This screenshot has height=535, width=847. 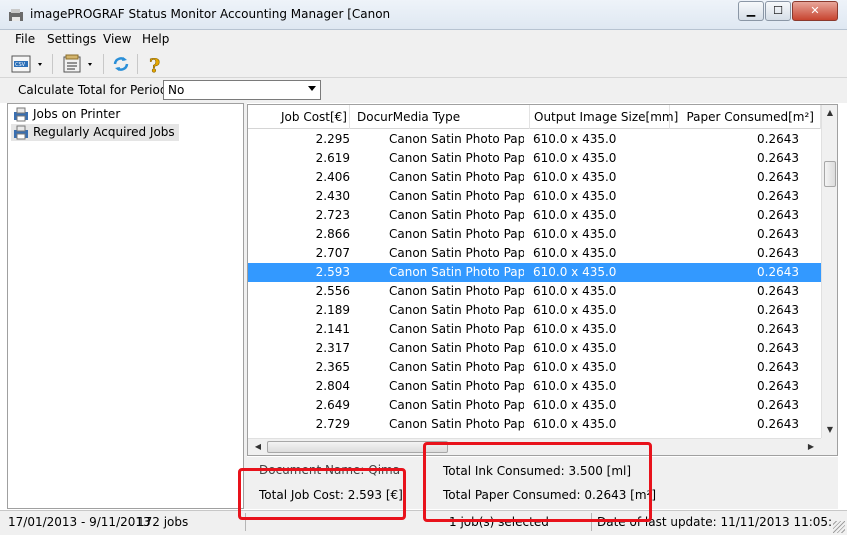 I want to click on vertical-scrollbar: ▲ ▼, so click(x=829, y=271).